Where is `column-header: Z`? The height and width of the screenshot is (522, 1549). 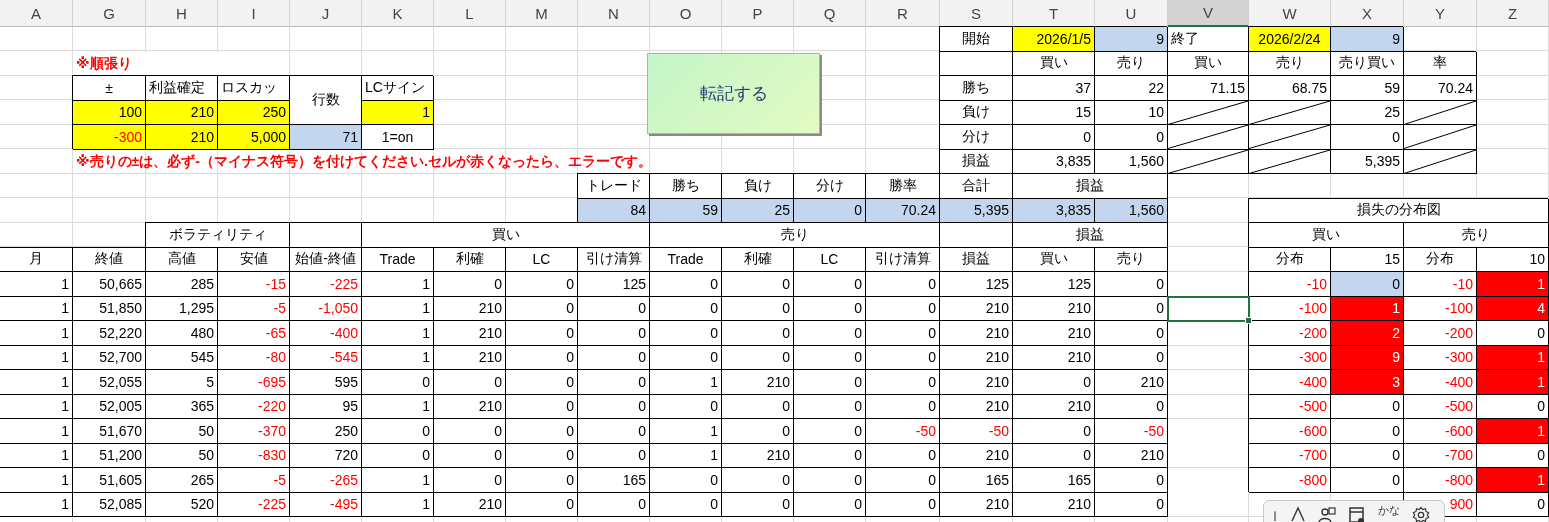
column-header: Z is located at coordinates (1513, 13).